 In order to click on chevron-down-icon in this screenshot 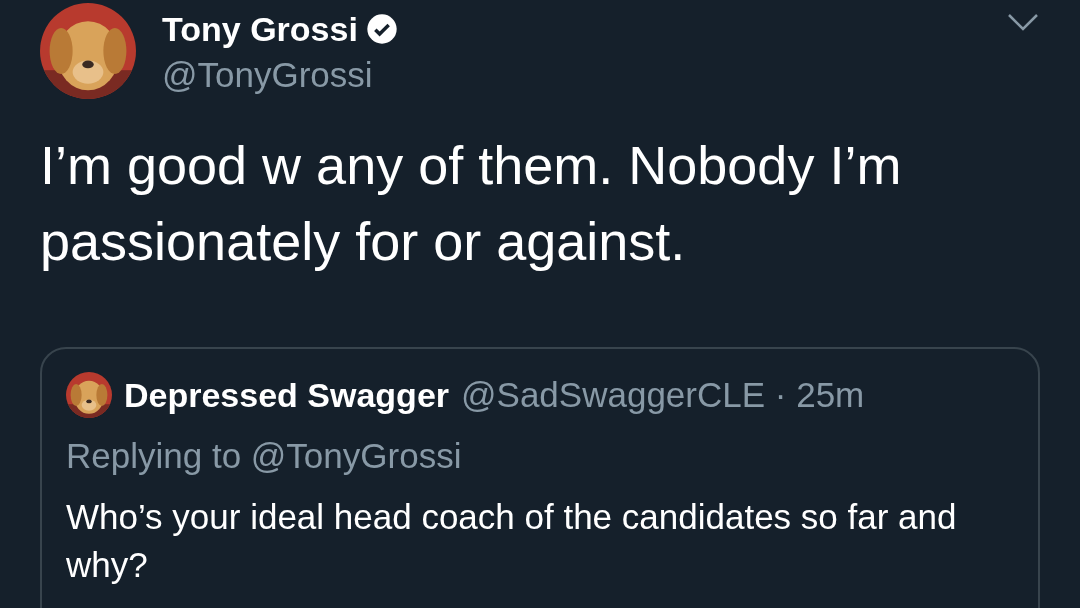, I will do `click(1023, 22)`.